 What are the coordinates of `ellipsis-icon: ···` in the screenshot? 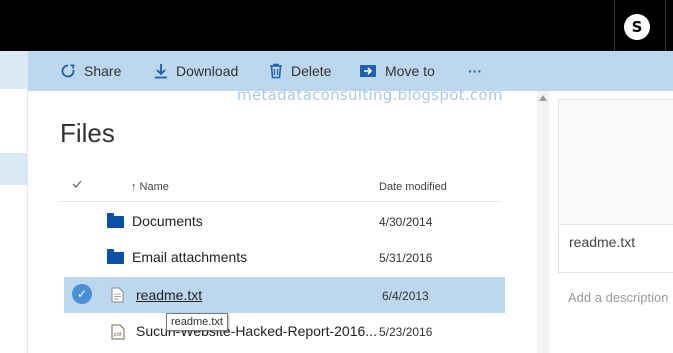 It's located at (475, 71).